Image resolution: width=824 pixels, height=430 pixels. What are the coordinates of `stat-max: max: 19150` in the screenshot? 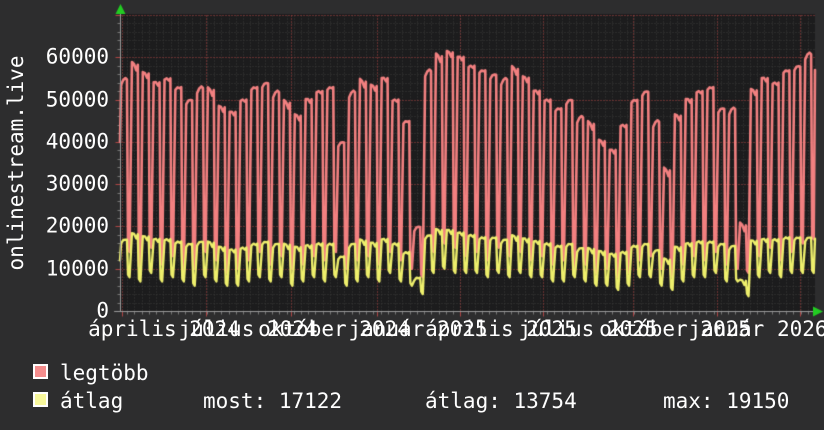 It's located at (726, 401).